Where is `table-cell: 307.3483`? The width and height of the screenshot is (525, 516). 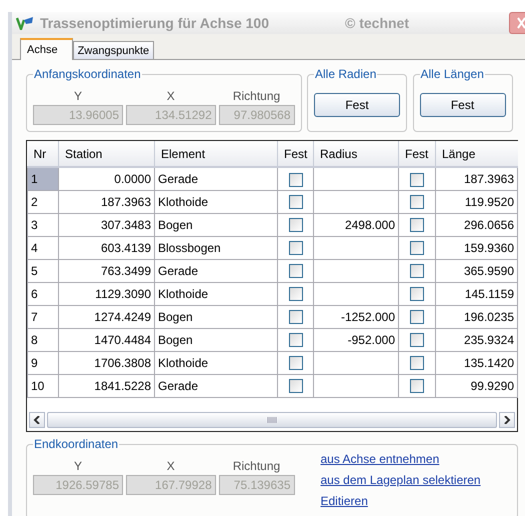
table-cell: 307.3483 is located at coordinates (106, 224).